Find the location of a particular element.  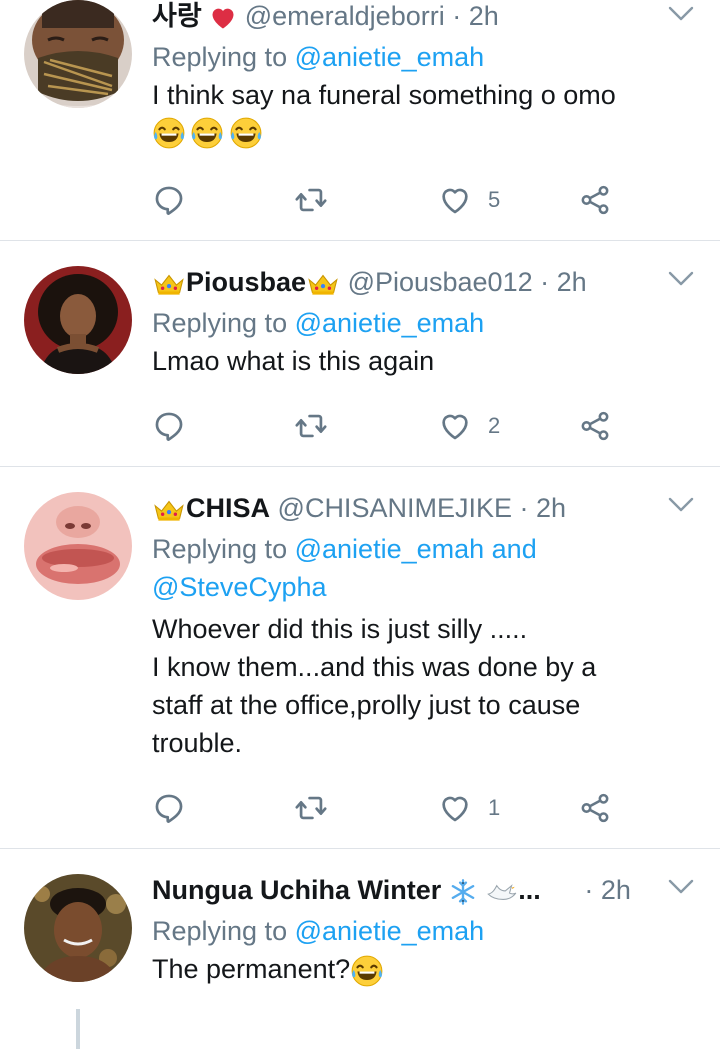

like-count: 1 is located at coordinates (494, 807).